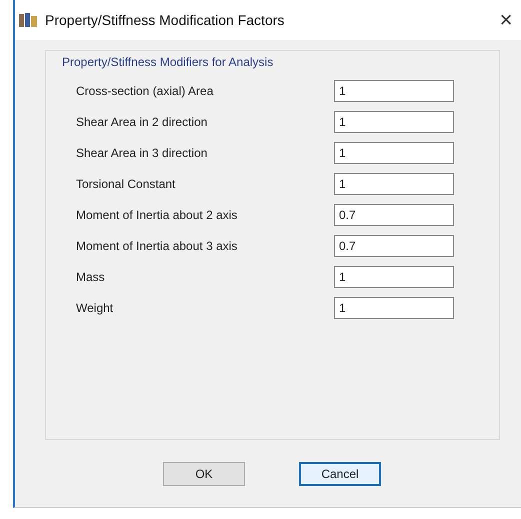 This screenshot has height=519, width=521. What do you see at coordinates (95, 307) in the screenshot?
I see `field-label: Weight` at bounding box center [95, 307].